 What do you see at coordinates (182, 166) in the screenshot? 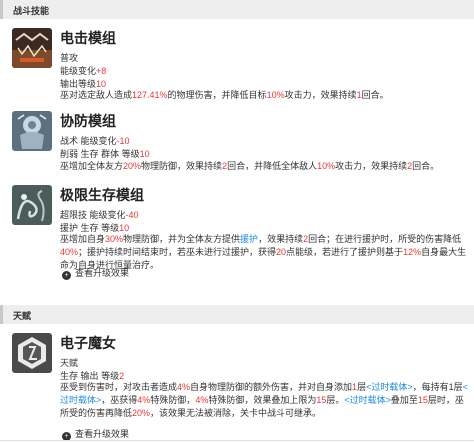
I see `description-text: 物理防御，效果持续` at bounding box center [182, 166].